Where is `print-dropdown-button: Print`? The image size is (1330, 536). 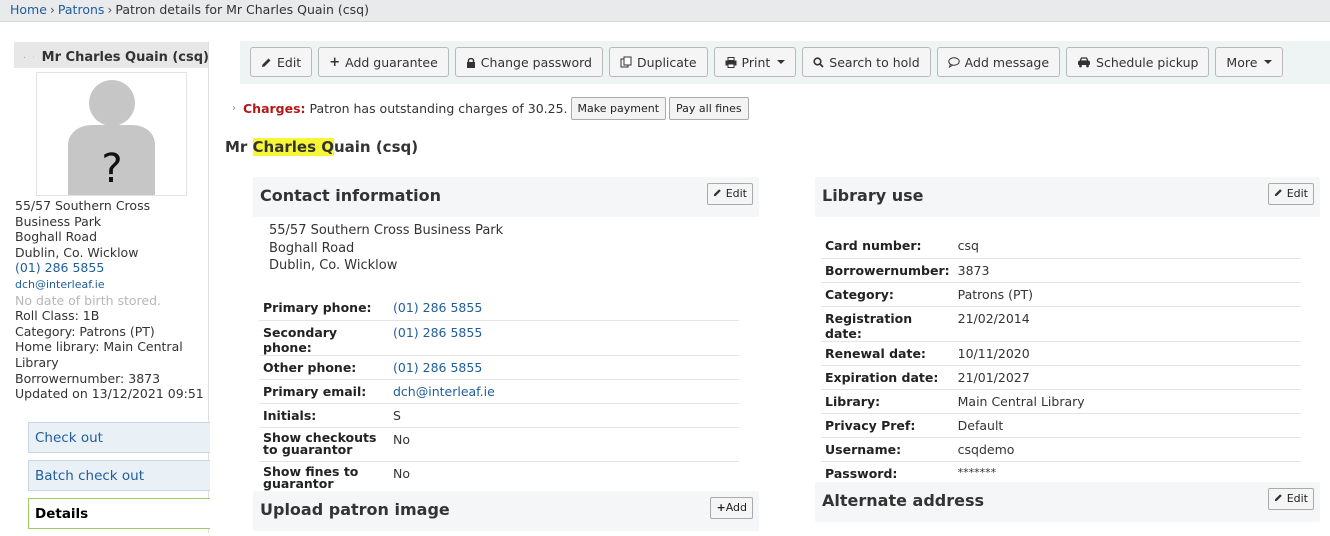
print-dropdown-button: Print is located at coordinates (755, 62).